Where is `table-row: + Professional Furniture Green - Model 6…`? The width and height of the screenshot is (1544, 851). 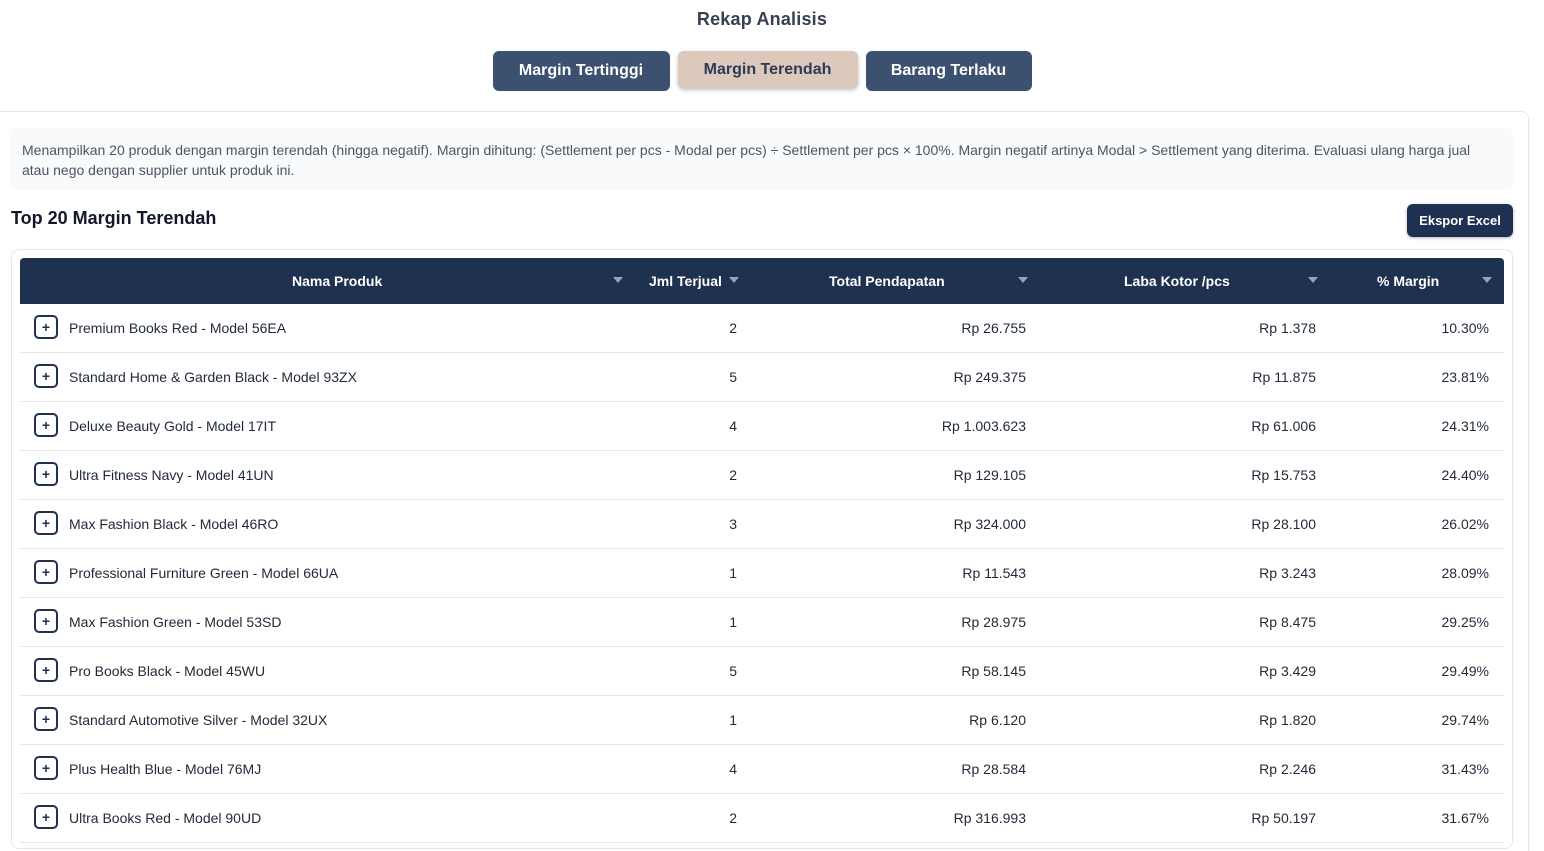 table-row: + Professional Furniture Green - Model 6… is located at coordinates (762, 573).